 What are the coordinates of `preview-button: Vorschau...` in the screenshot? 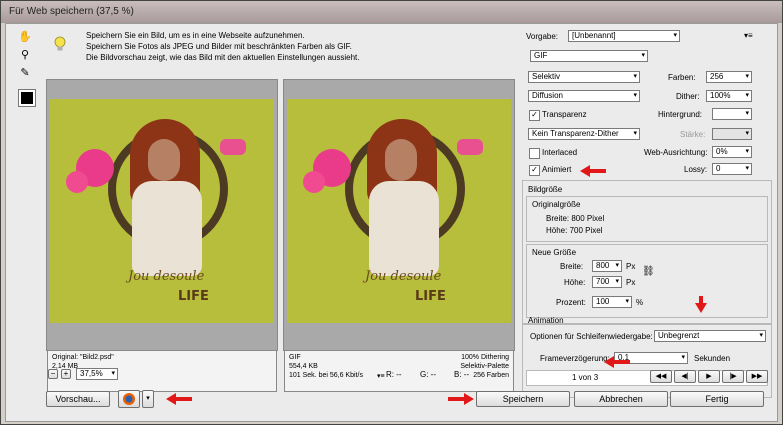 It's located at (78, 399).